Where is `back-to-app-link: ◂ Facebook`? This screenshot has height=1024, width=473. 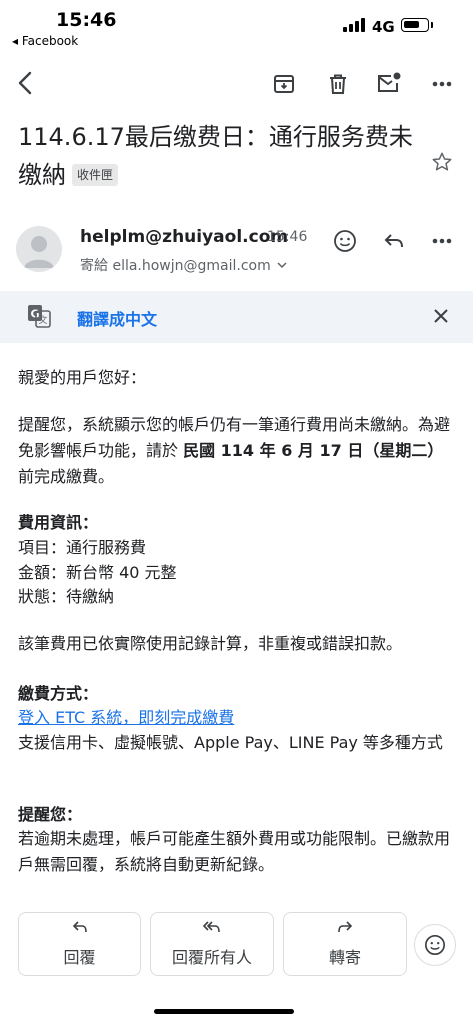 back-to-app-link: ◂ Facebook is located at coordinates (45, 41).